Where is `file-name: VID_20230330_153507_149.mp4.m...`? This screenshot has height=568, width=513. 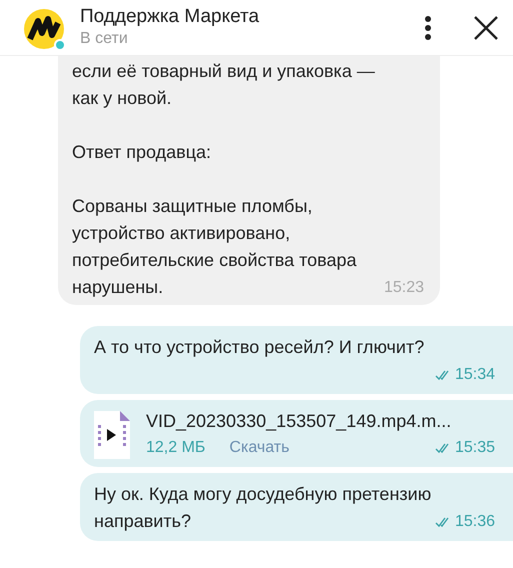 file-name: VID_20230330_153507_149.mp4.m... is located at coordinates (299, 421).